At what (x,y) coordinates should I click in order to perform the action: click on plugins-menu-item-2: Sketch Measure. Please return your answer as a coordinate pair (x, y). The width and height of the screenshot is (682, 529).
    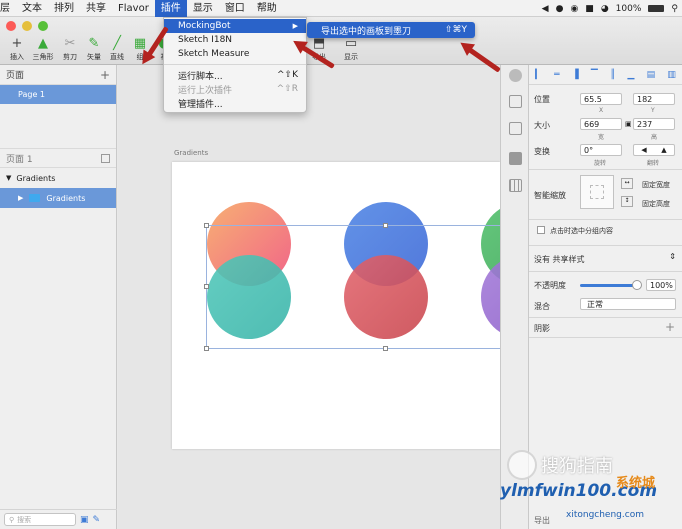
    Looking at the image, I should click on (235, 54).